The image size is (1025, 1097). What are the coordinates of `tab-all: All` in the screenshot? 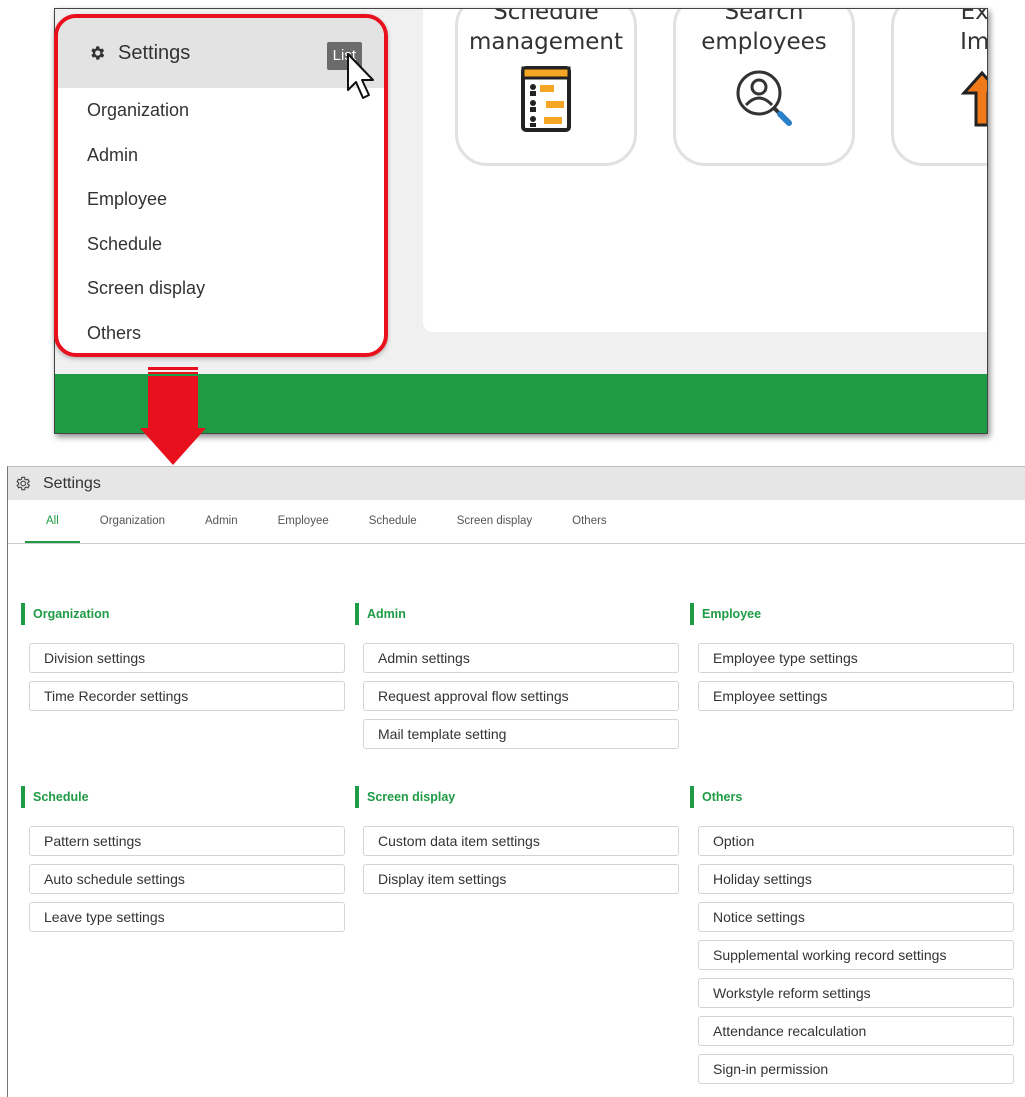 It's located at (52, 521).